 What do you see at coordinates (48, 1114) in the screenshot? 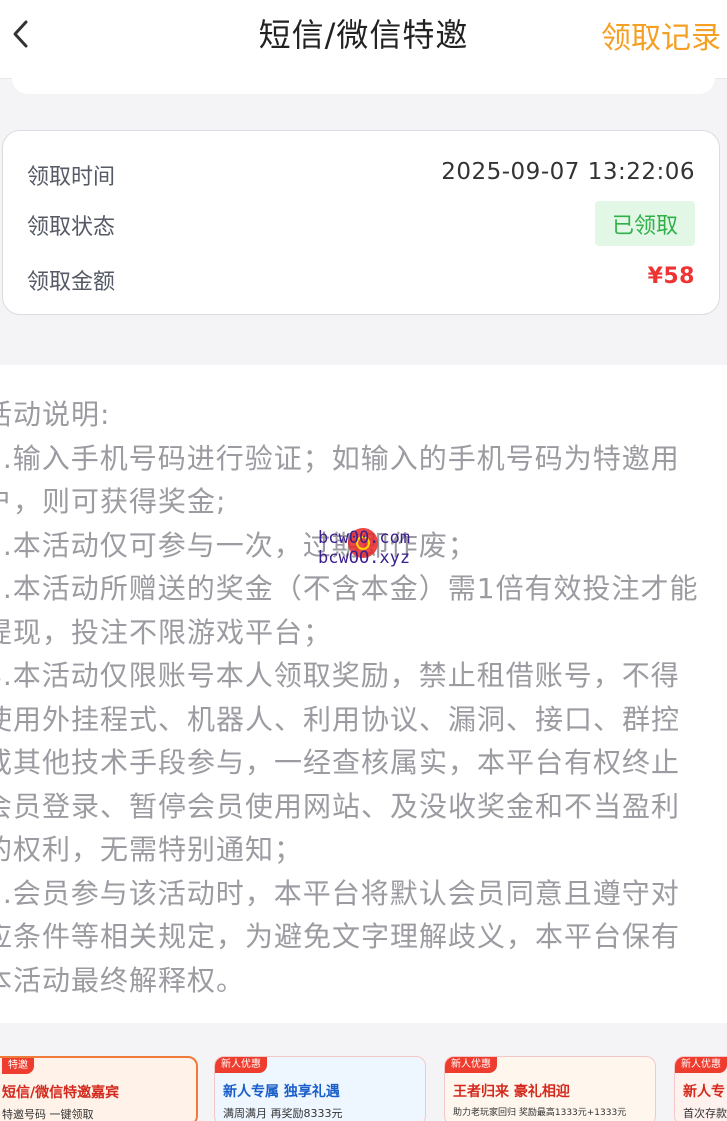
I see `banner-subtitle: 特邀号码 一键领取` at bounding box center [48, 1114].